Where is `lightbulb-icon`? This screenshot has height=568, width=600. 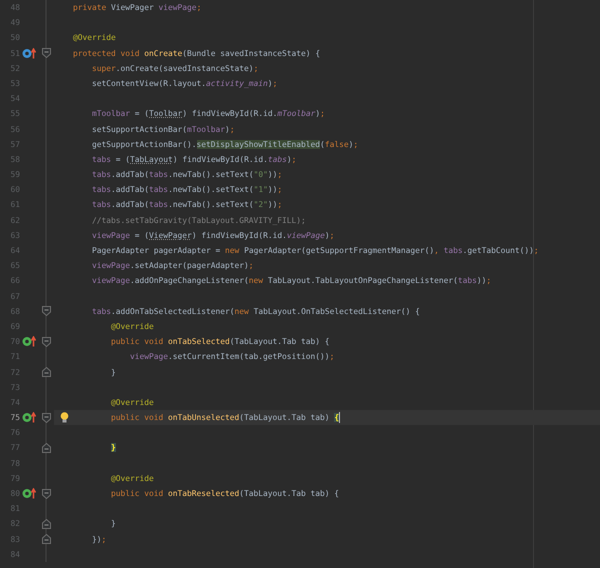 lightbulb-icon is located at coordinates (64, 418).